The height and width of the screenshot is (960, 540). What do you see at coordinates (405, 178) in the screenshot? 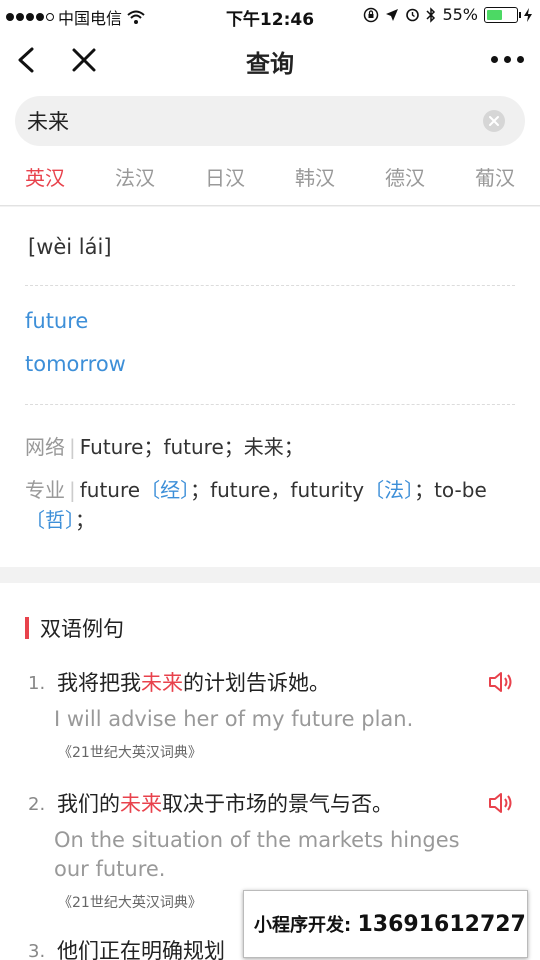
I see `tab-de-cn: 德汉` at bounding box center [405, 178].